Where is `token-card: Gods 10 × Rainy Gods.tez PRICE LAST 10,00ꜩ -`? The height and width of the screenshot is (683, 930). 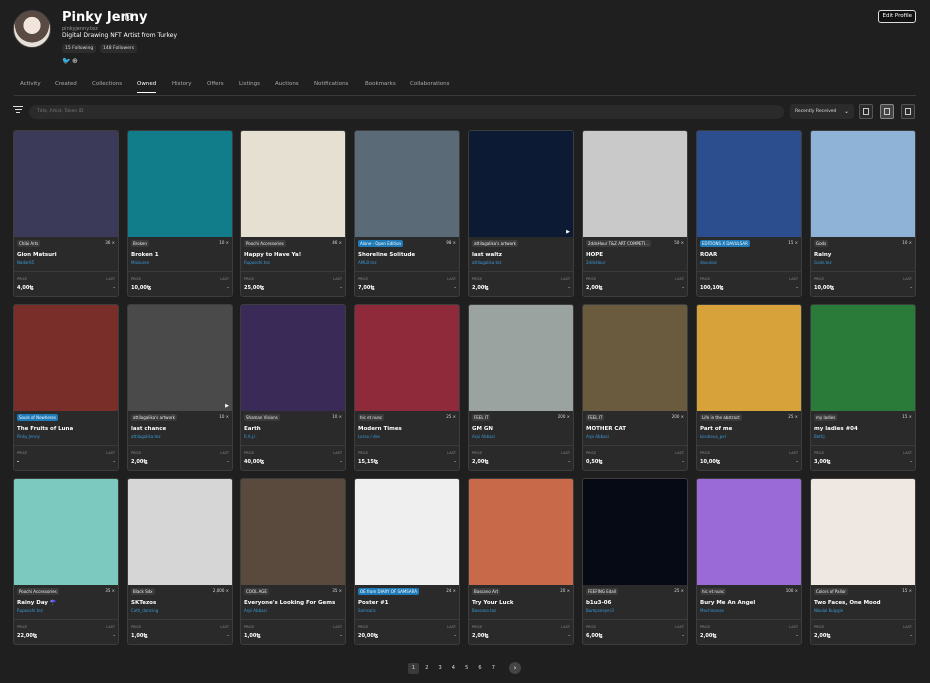 token-card: Gods 10 × Rainy Gods.tez PRICE LAST 10,00ꜩ - is located at coordinates (863, 213).